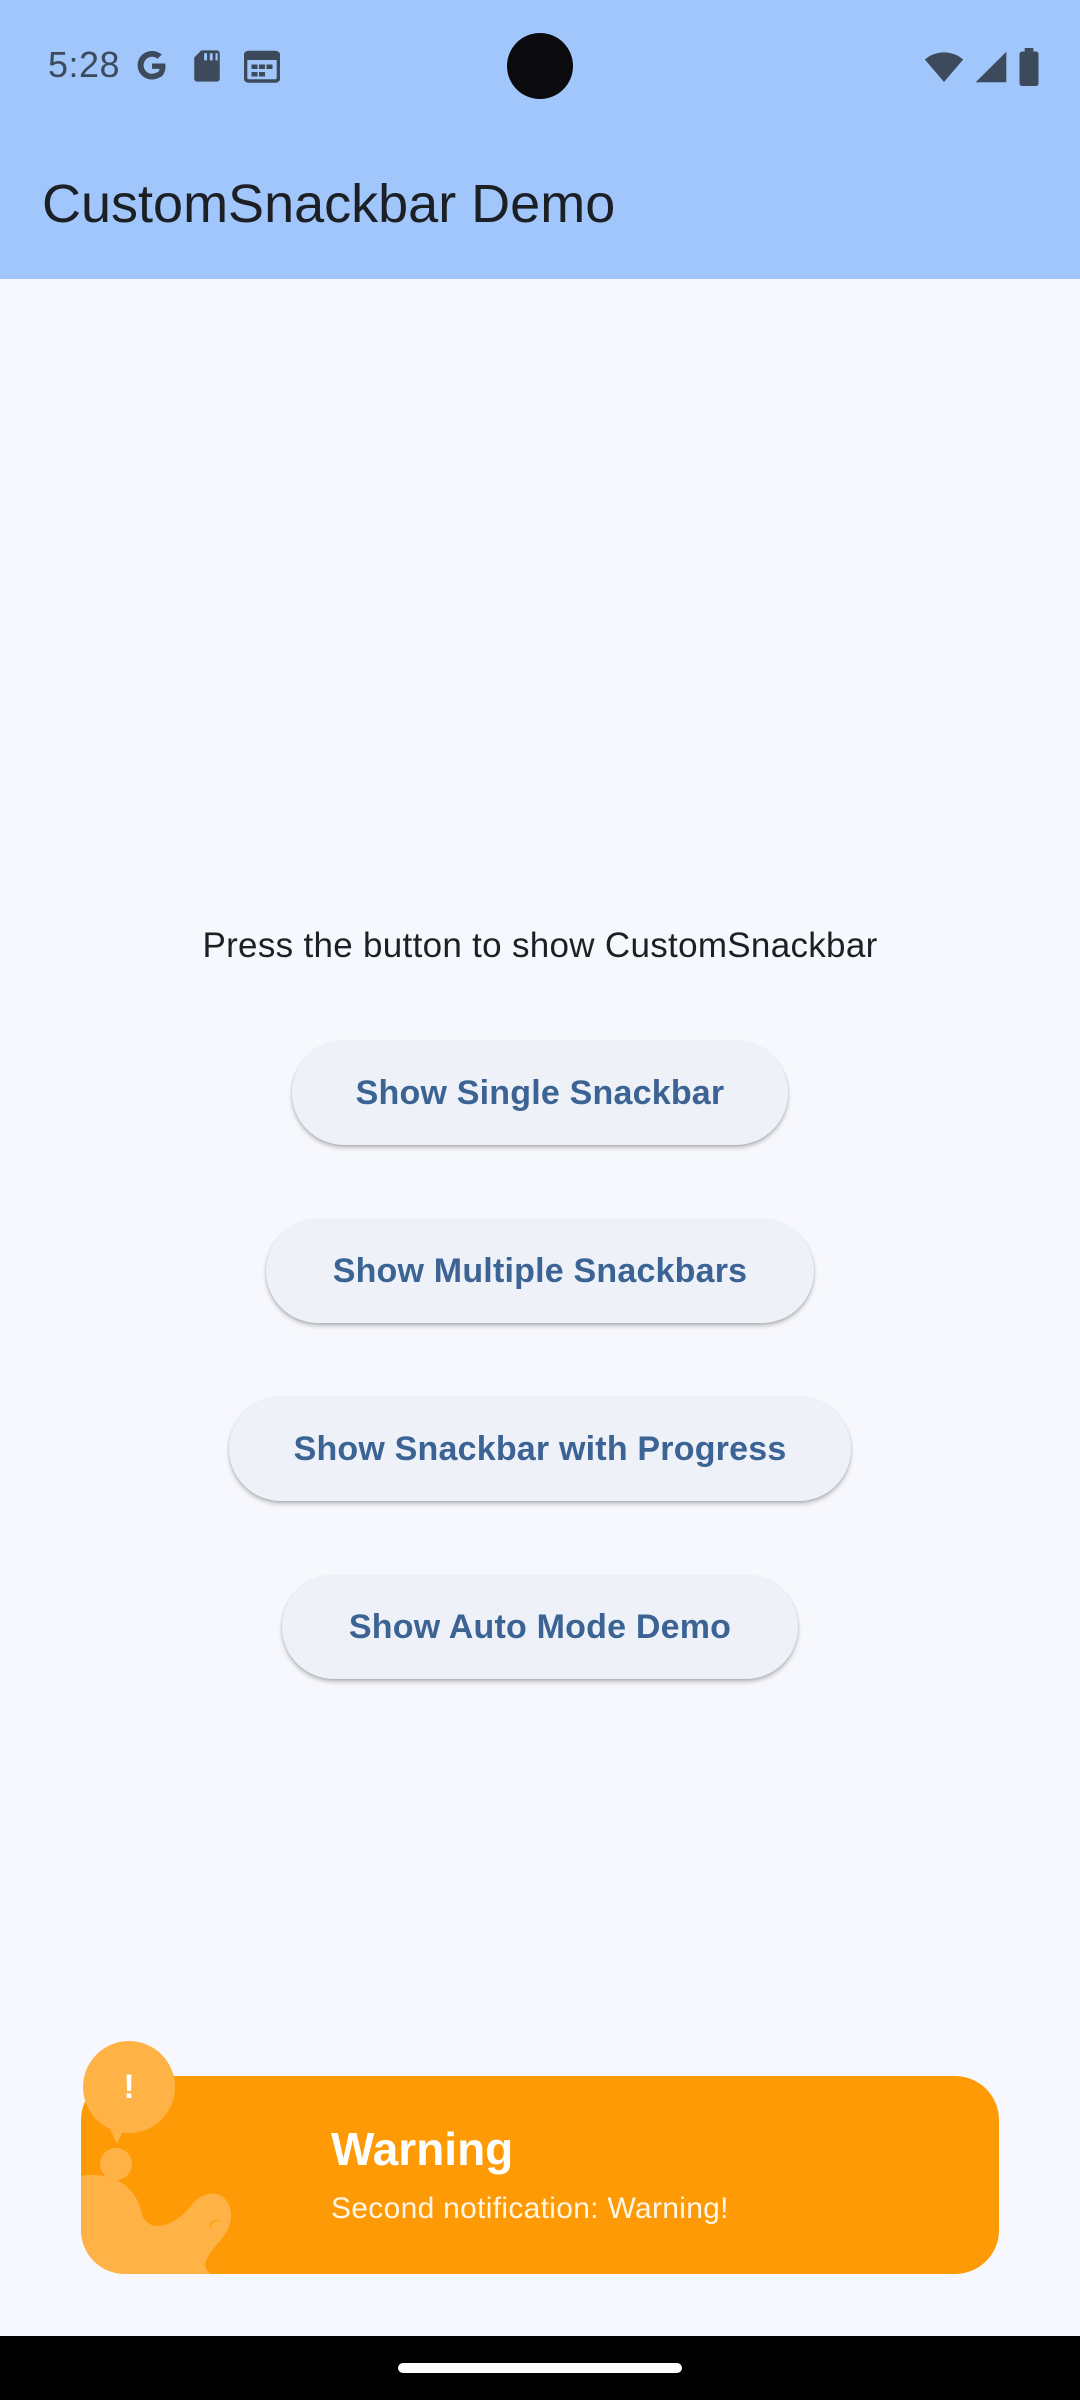 Image resolution: width=1080 pixels, height=2400 pixels. I want to click on status-icons-right, so click(982, 69).